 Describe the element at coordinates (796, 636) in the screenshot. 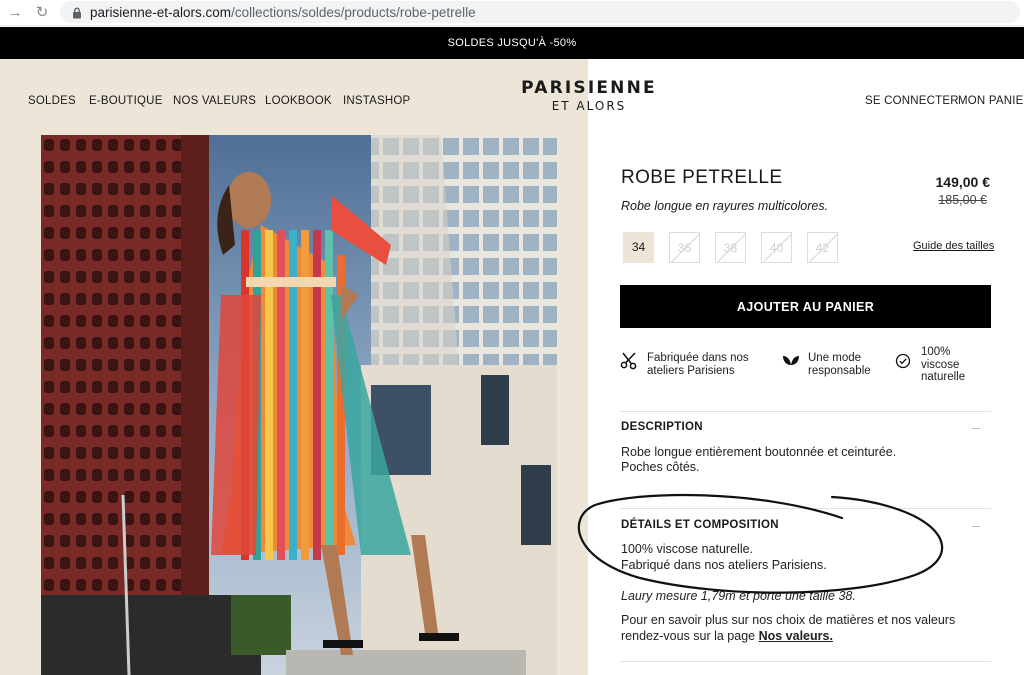

I see `values-link: Nos valeurs.` at that location.